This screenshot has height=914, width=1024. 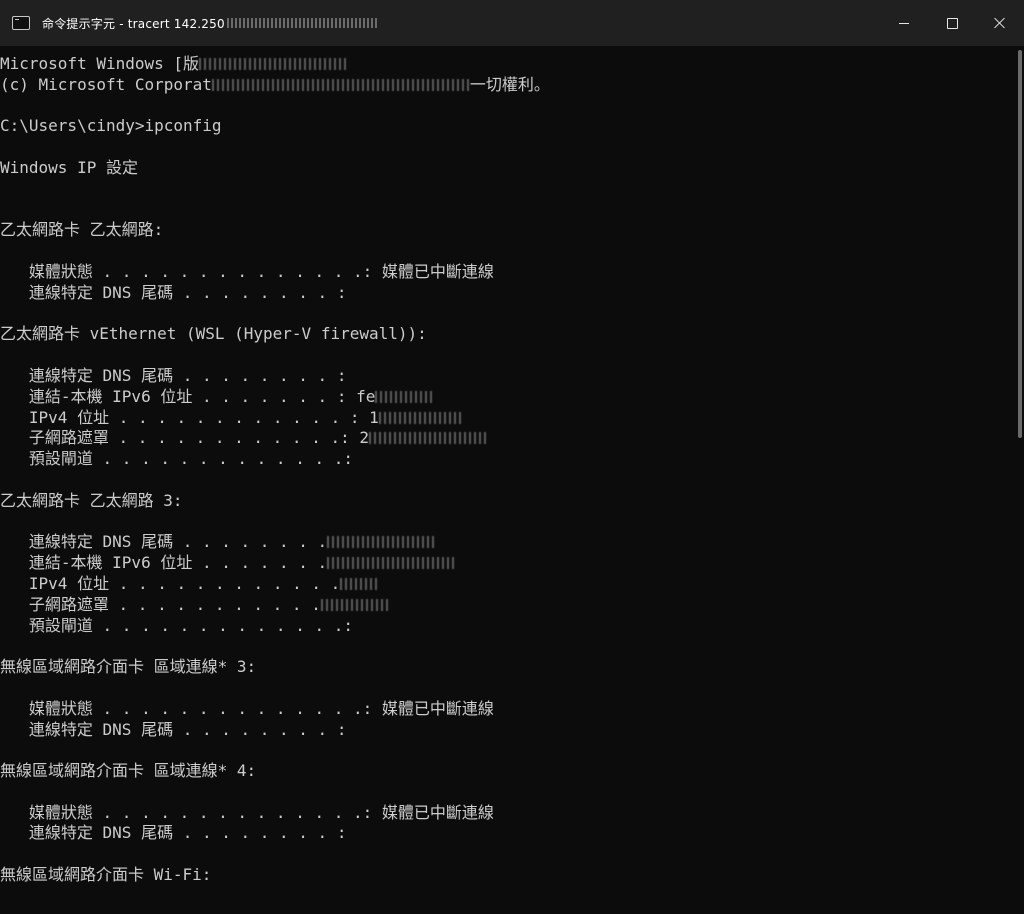 What do you see at coordinates (512, 23) in the screenshot?
I see `title-bar: 命令提示字元 - tracert 142.250` at bounding box center [512, 23].